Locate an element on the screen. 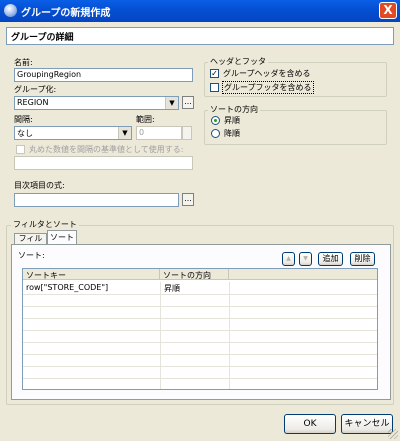 The width and height of the screenshot is (400, 441). range-spinner is located at coordinates (187, 133).